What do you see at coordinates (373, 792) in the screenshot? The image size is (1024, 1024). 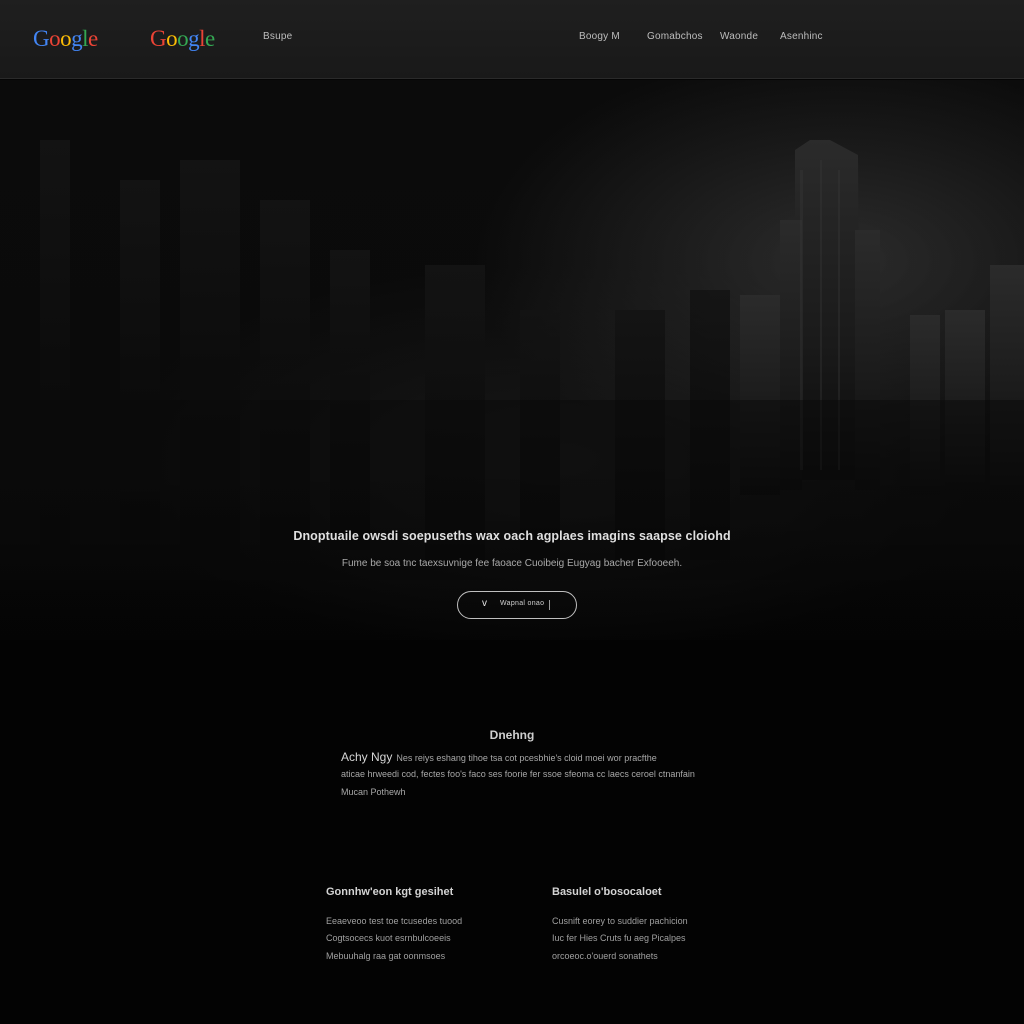 I see `section-paragraph-line: Mucan Pothewh` at bounding box center [373, 792].